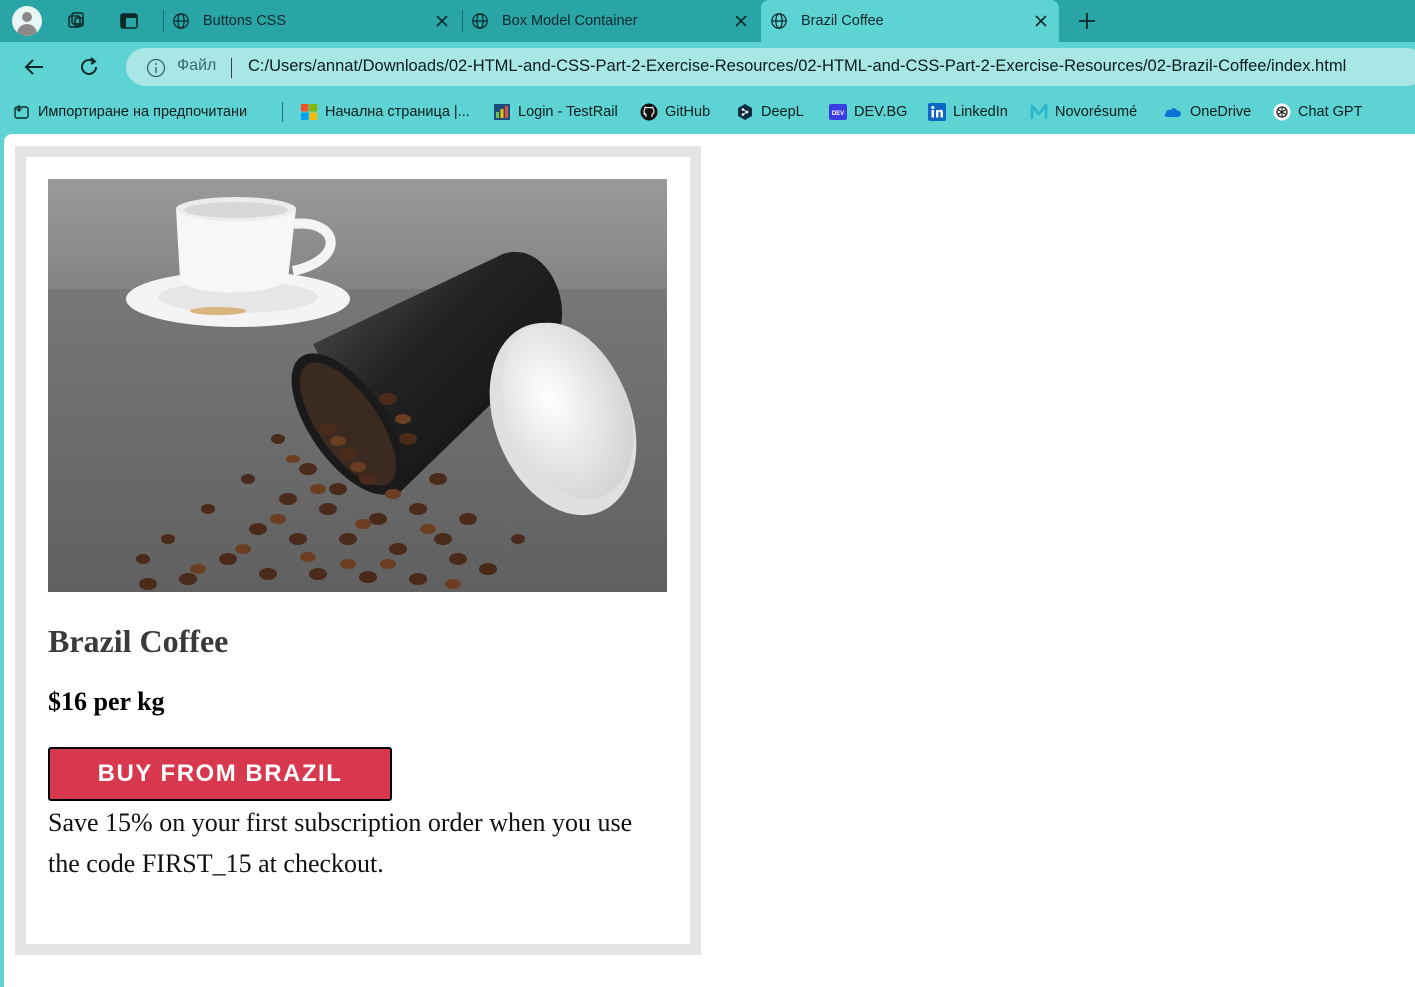 This screenshot has width=1415, height=987. Describe the element at coordinates (502, 112) in the screenshot. I see `testrail-icon` at that location.